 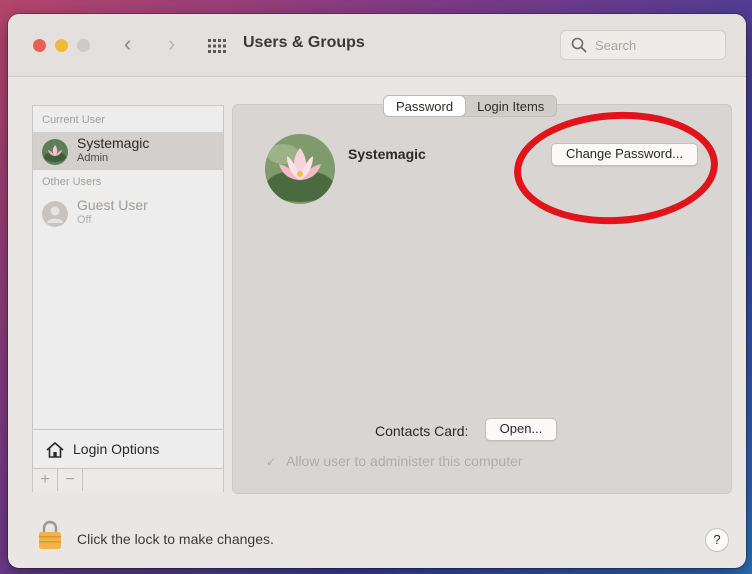 What do you see at coordinates (304, 42) in the screenshot?
I see `window-title: Users & Groups` at bounding box center [304, 42].